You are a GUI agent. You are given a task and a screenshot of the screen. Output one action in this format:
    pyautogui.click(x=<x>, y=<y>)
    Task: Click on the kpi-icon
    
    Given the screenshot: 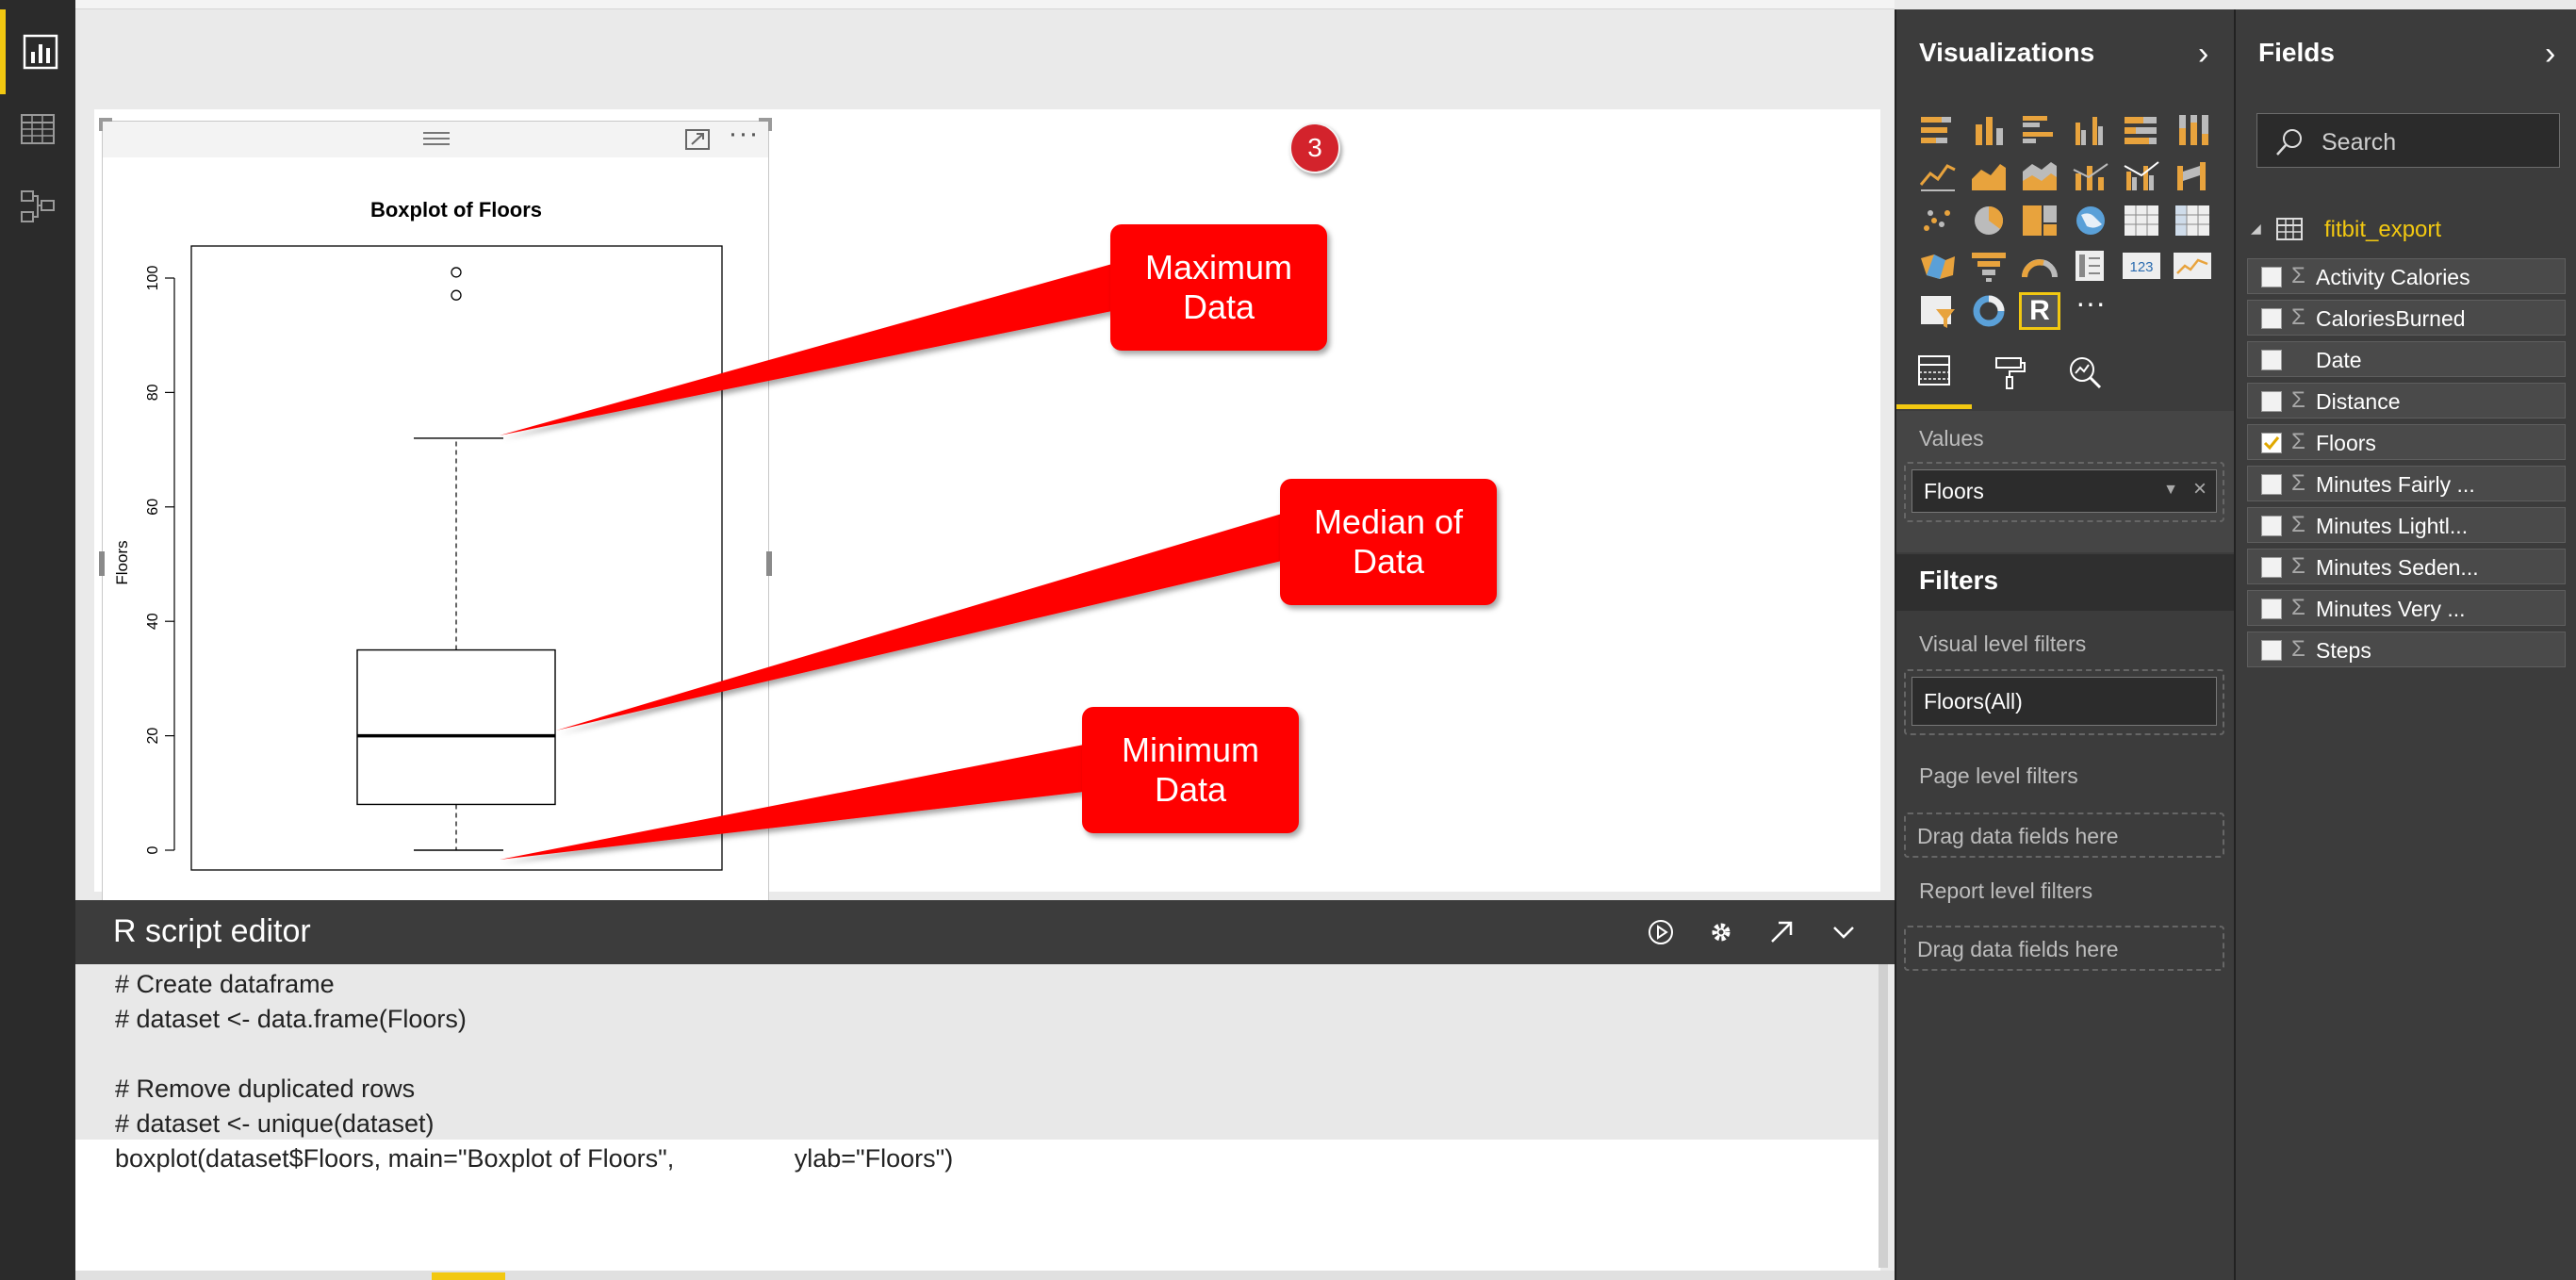 What is the action you would take?
    pyautogui.click(x=2192, y=266)
    